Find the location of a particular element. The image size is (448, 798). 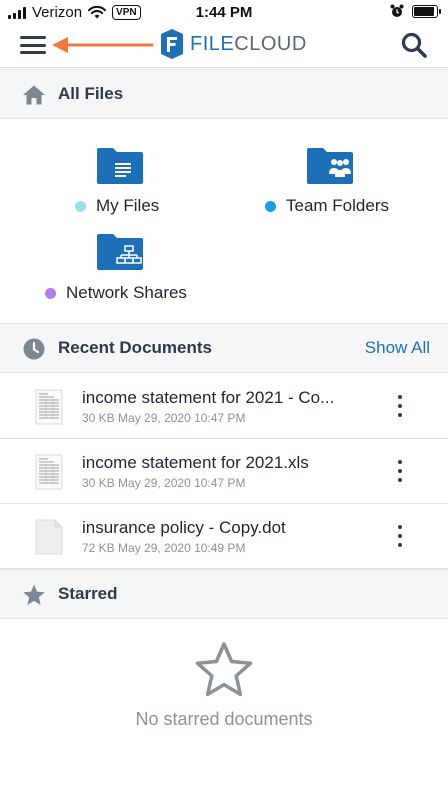

clock-icon is located at coordinates (34, 349).